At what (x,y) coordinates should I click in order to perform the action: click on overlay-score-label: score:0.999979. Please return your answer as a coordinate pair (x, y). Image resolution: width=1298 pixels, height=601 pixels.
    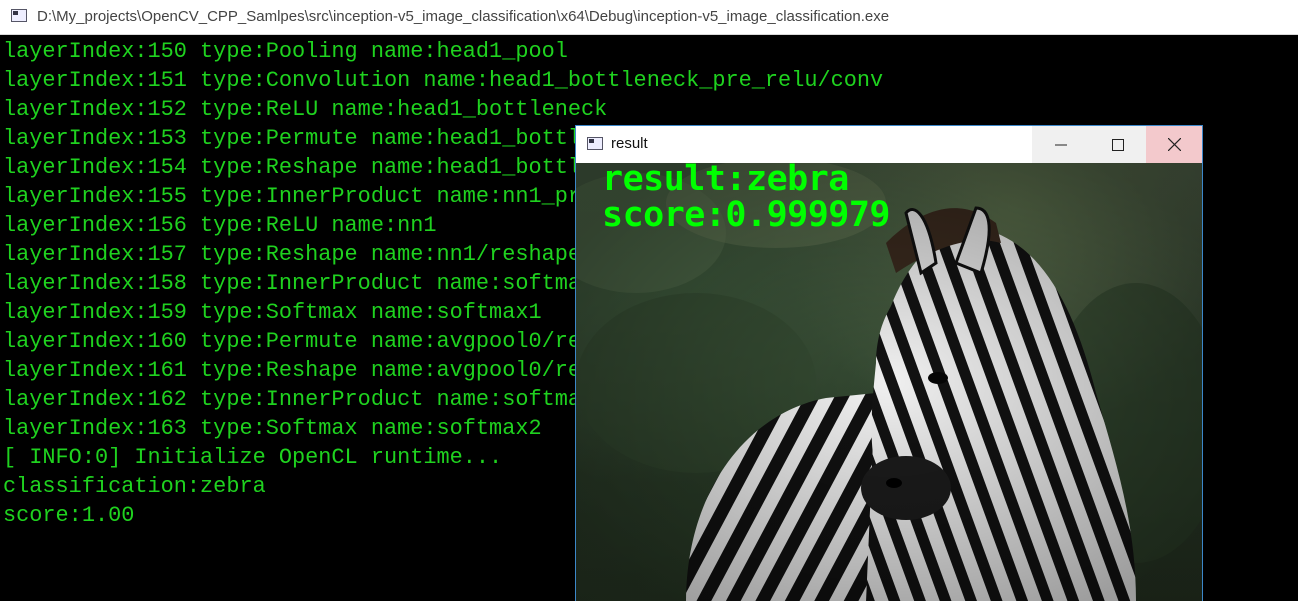
    Looking at the image, I should click on (746, 215).